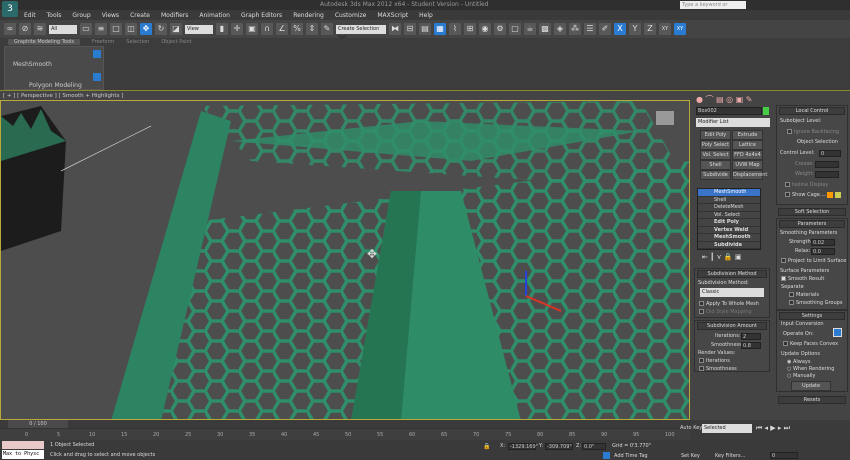 This screenshot has height=460, width=850. I want to click on modifier-button: UVW Map, so click(747, 165).